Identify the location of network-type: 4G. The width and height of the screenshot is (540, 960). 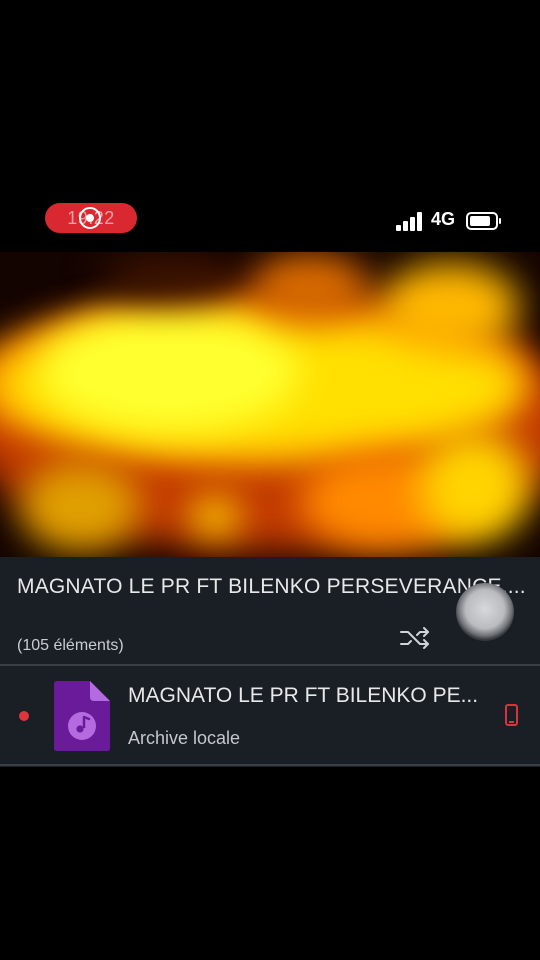
(443, 219).